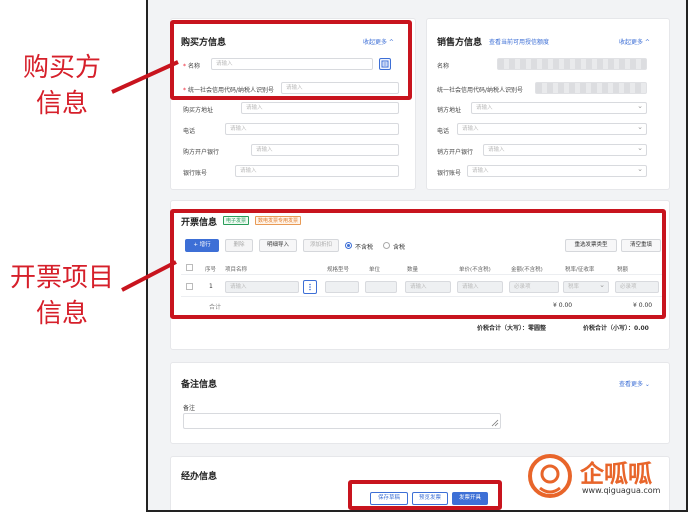 The width and height of the screenshot is (692, 514). I want to click on remark-textarea, so click(342, 421).